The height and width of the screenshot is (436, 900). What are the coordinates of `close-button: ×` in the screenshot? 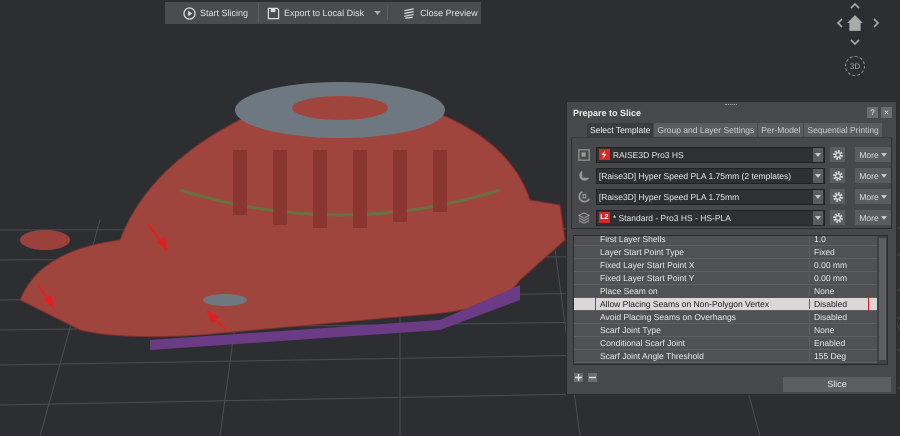 It's located at (886, 112).